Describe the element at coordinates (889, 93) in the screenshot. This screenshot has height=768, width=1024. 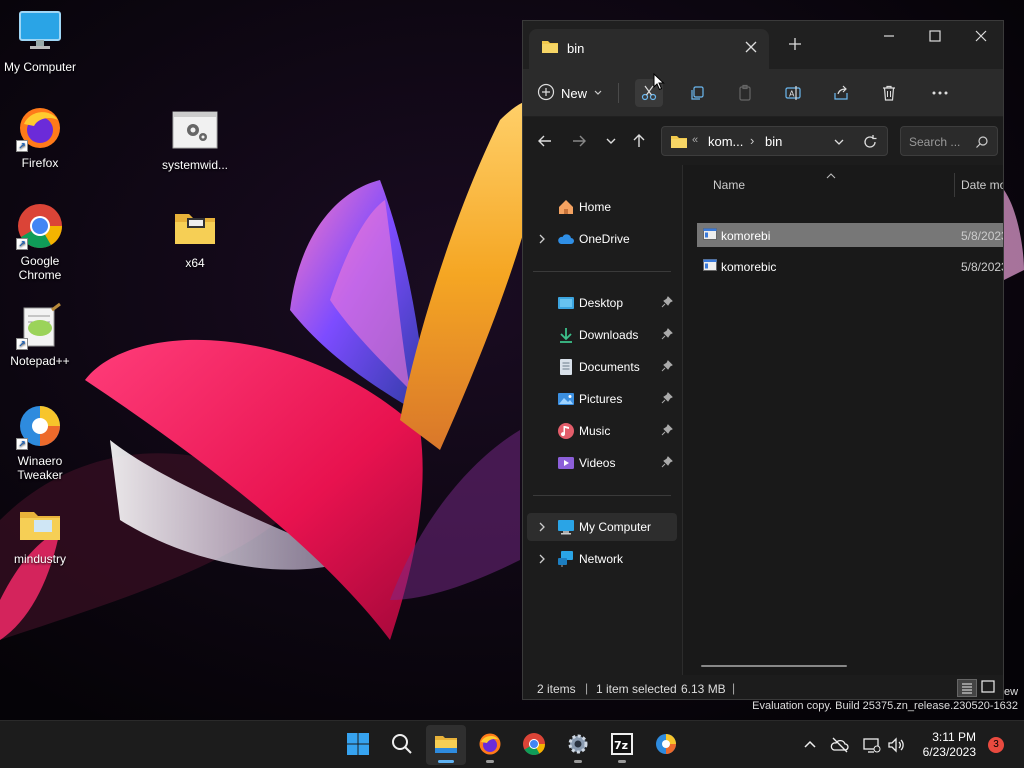
I see `delete-icon` at that location.